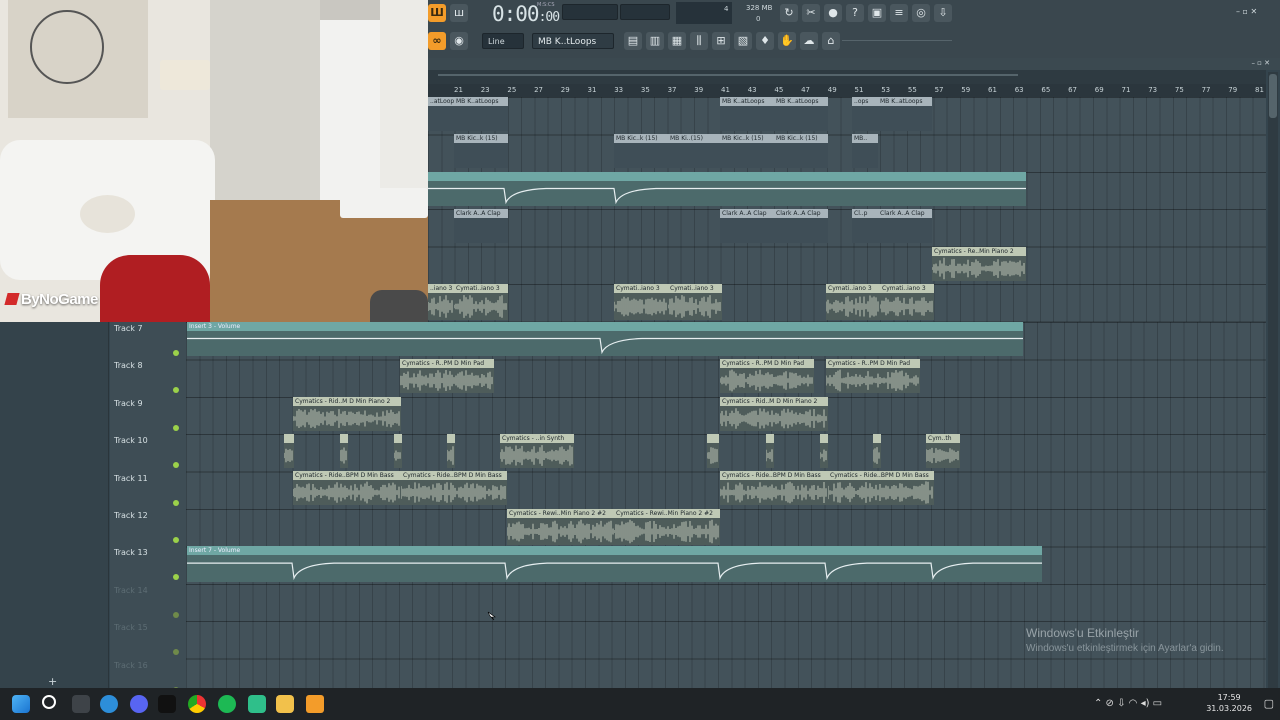 Image resolution: width=1280 pixels, height=720 pixels. What do you see at coordinates (699, 41) in the screenshot?
I see `mixer-view-icon: ⫼` at bounding box center [699, 41].